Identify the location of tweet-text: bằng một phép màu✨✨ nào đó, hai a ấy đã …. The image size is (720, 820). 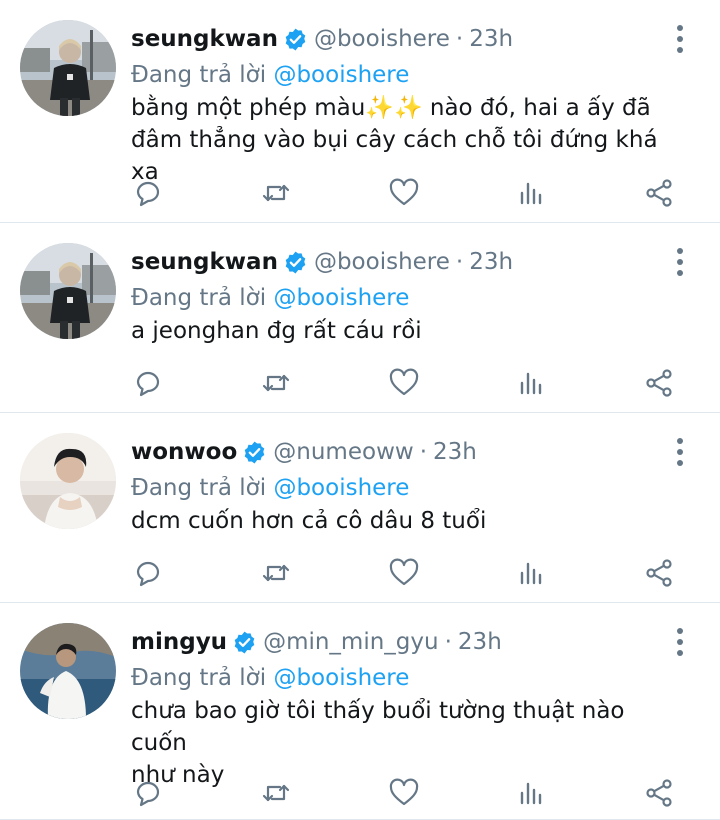
(405, 140).